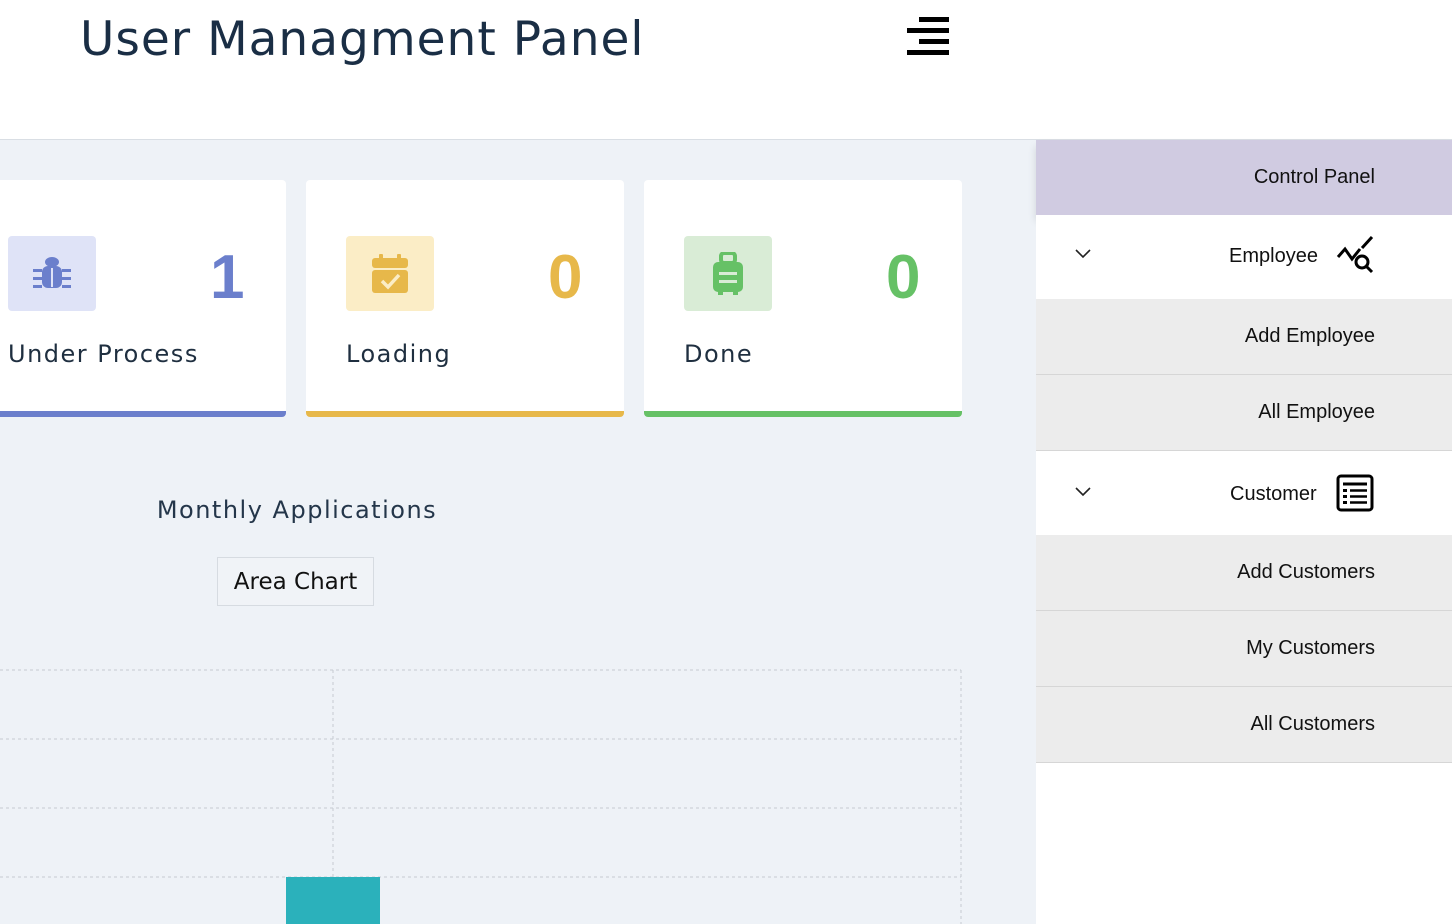 The height and width of the screenshot is (924, 1452). Describe the element at coordinates (1244, 649) in the screenshot. I see `sidebar-item-my-customers: My Customers` at that location.